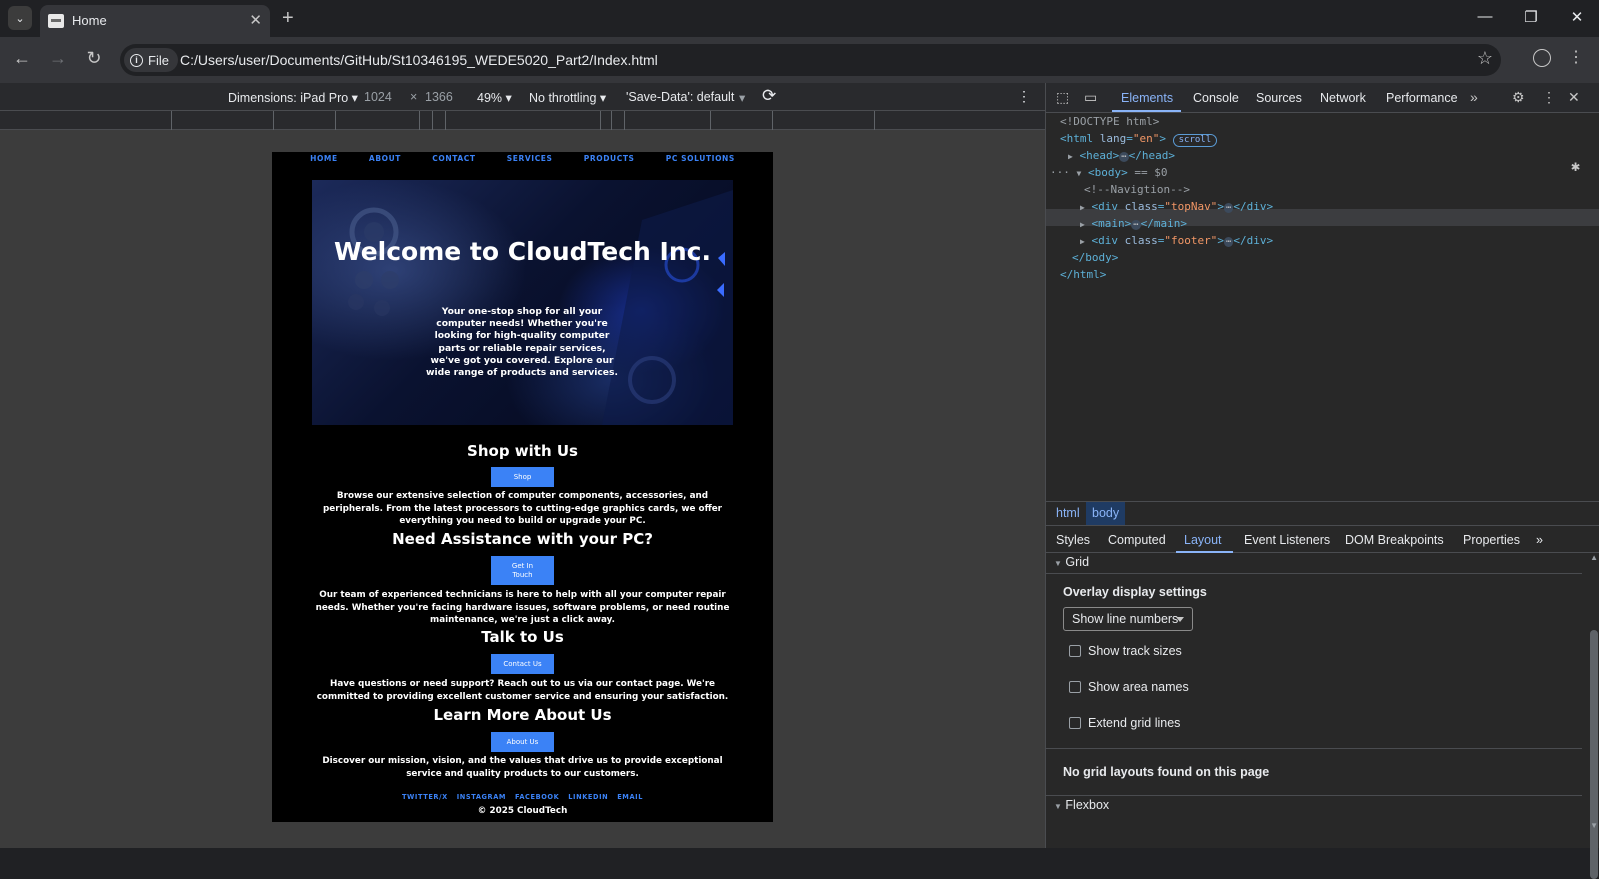  What do you see at coordinates (1095, 257) in the screenshot?
I see `dom-body-close: </body>` at bounding box center [1095, 257].